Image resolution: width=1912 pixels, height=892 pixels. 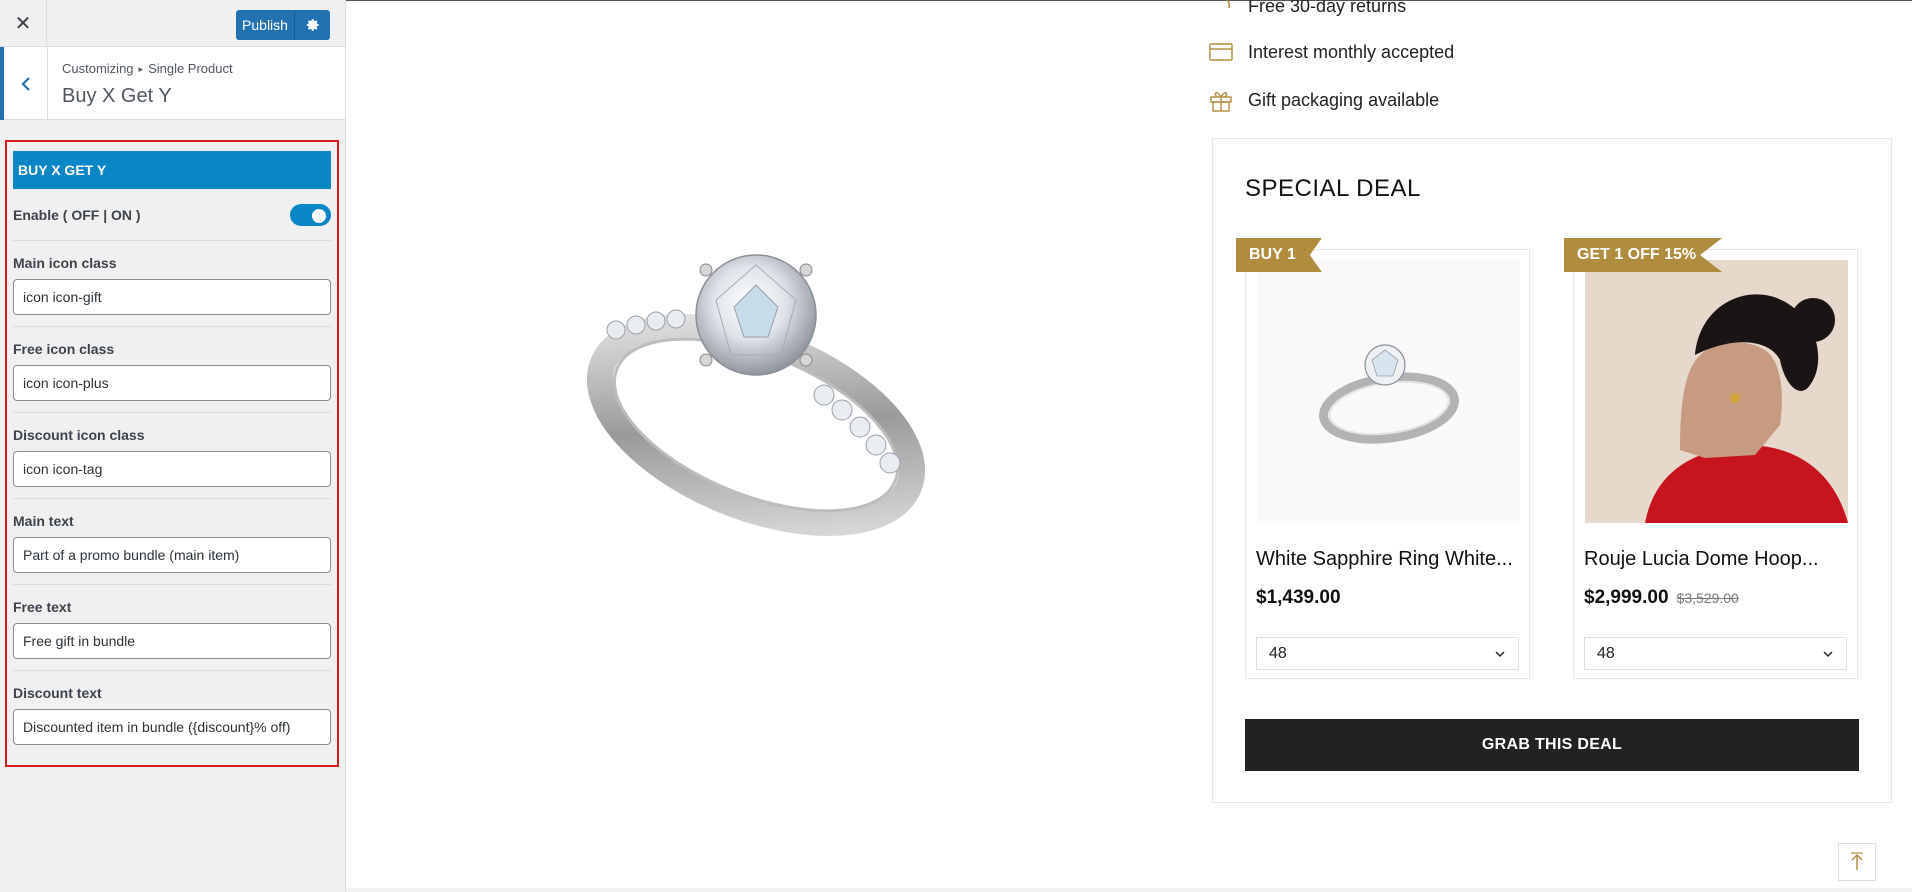 I want to click on breadcrumb: Customizing ▸ Single Product, so click(x=147, y=68).